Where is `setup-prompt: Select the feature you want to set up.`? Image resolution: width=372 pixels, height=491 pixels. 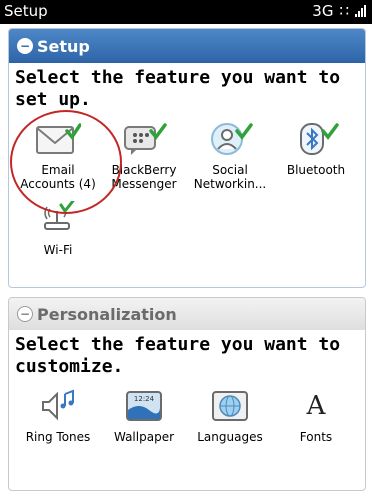 setup-prompt: Select the feature you want to set up. is located at coordinates (178, 88).